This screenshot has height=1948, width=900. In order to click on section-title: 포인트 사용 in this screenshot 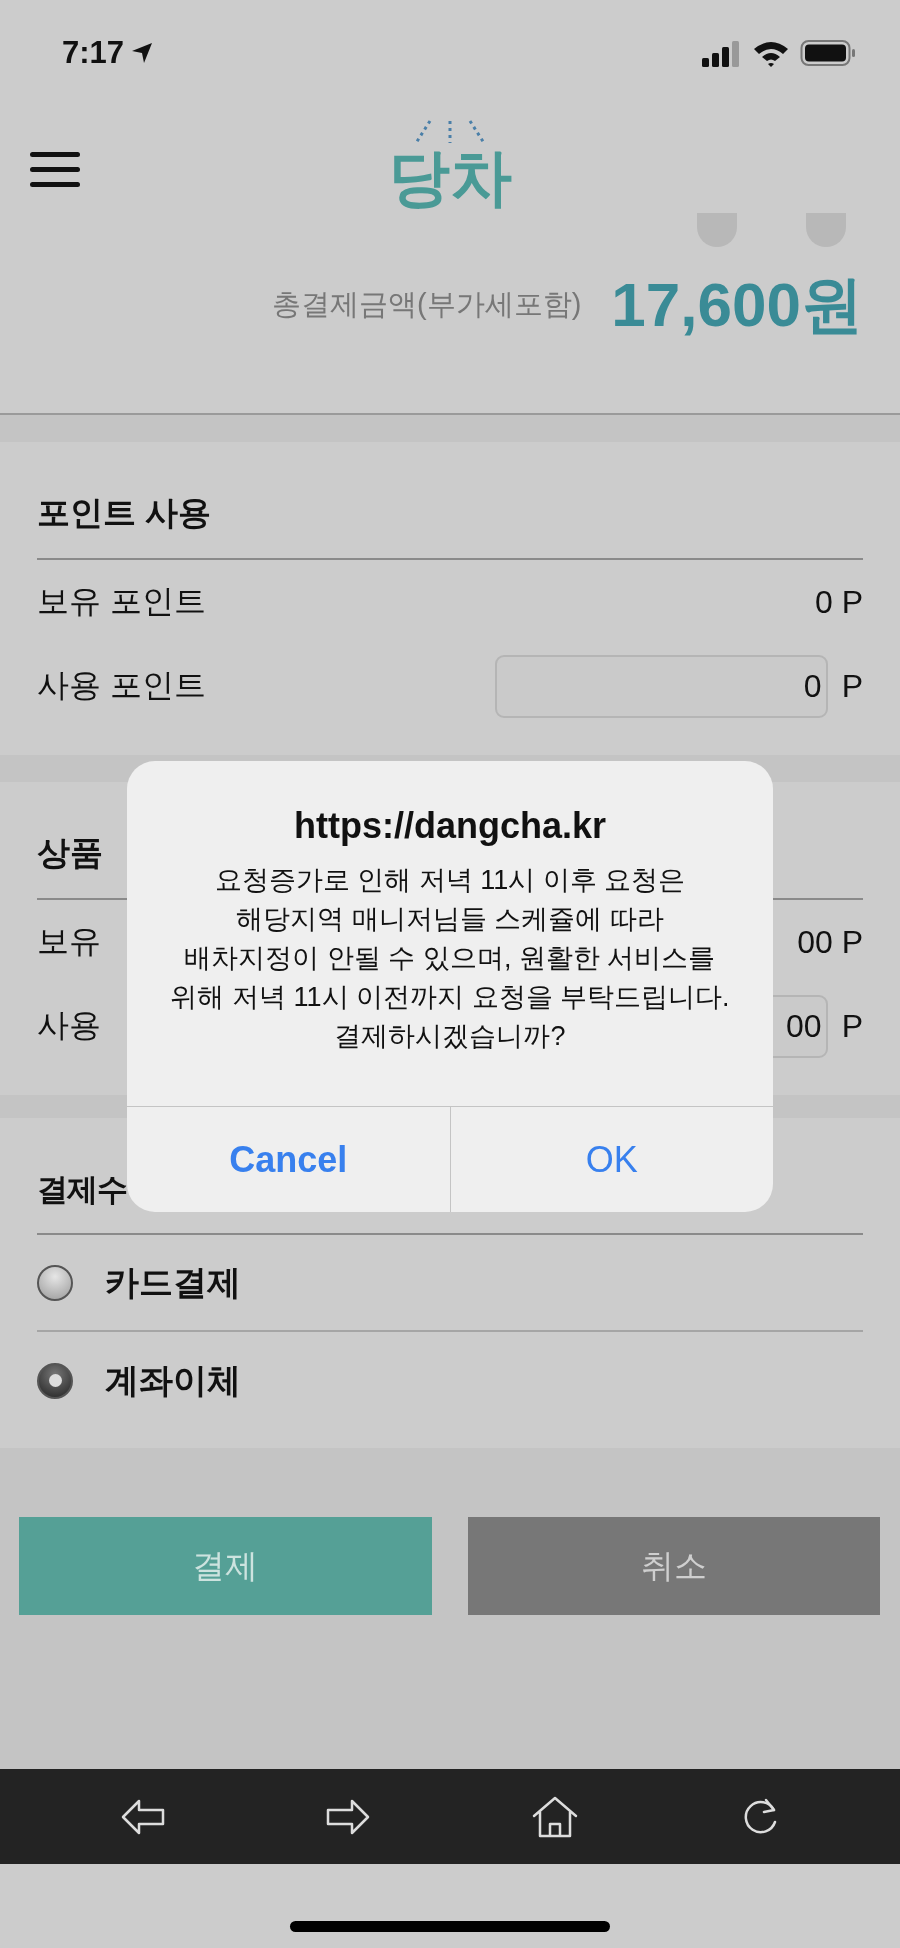, I will do `click(450, 501)`.